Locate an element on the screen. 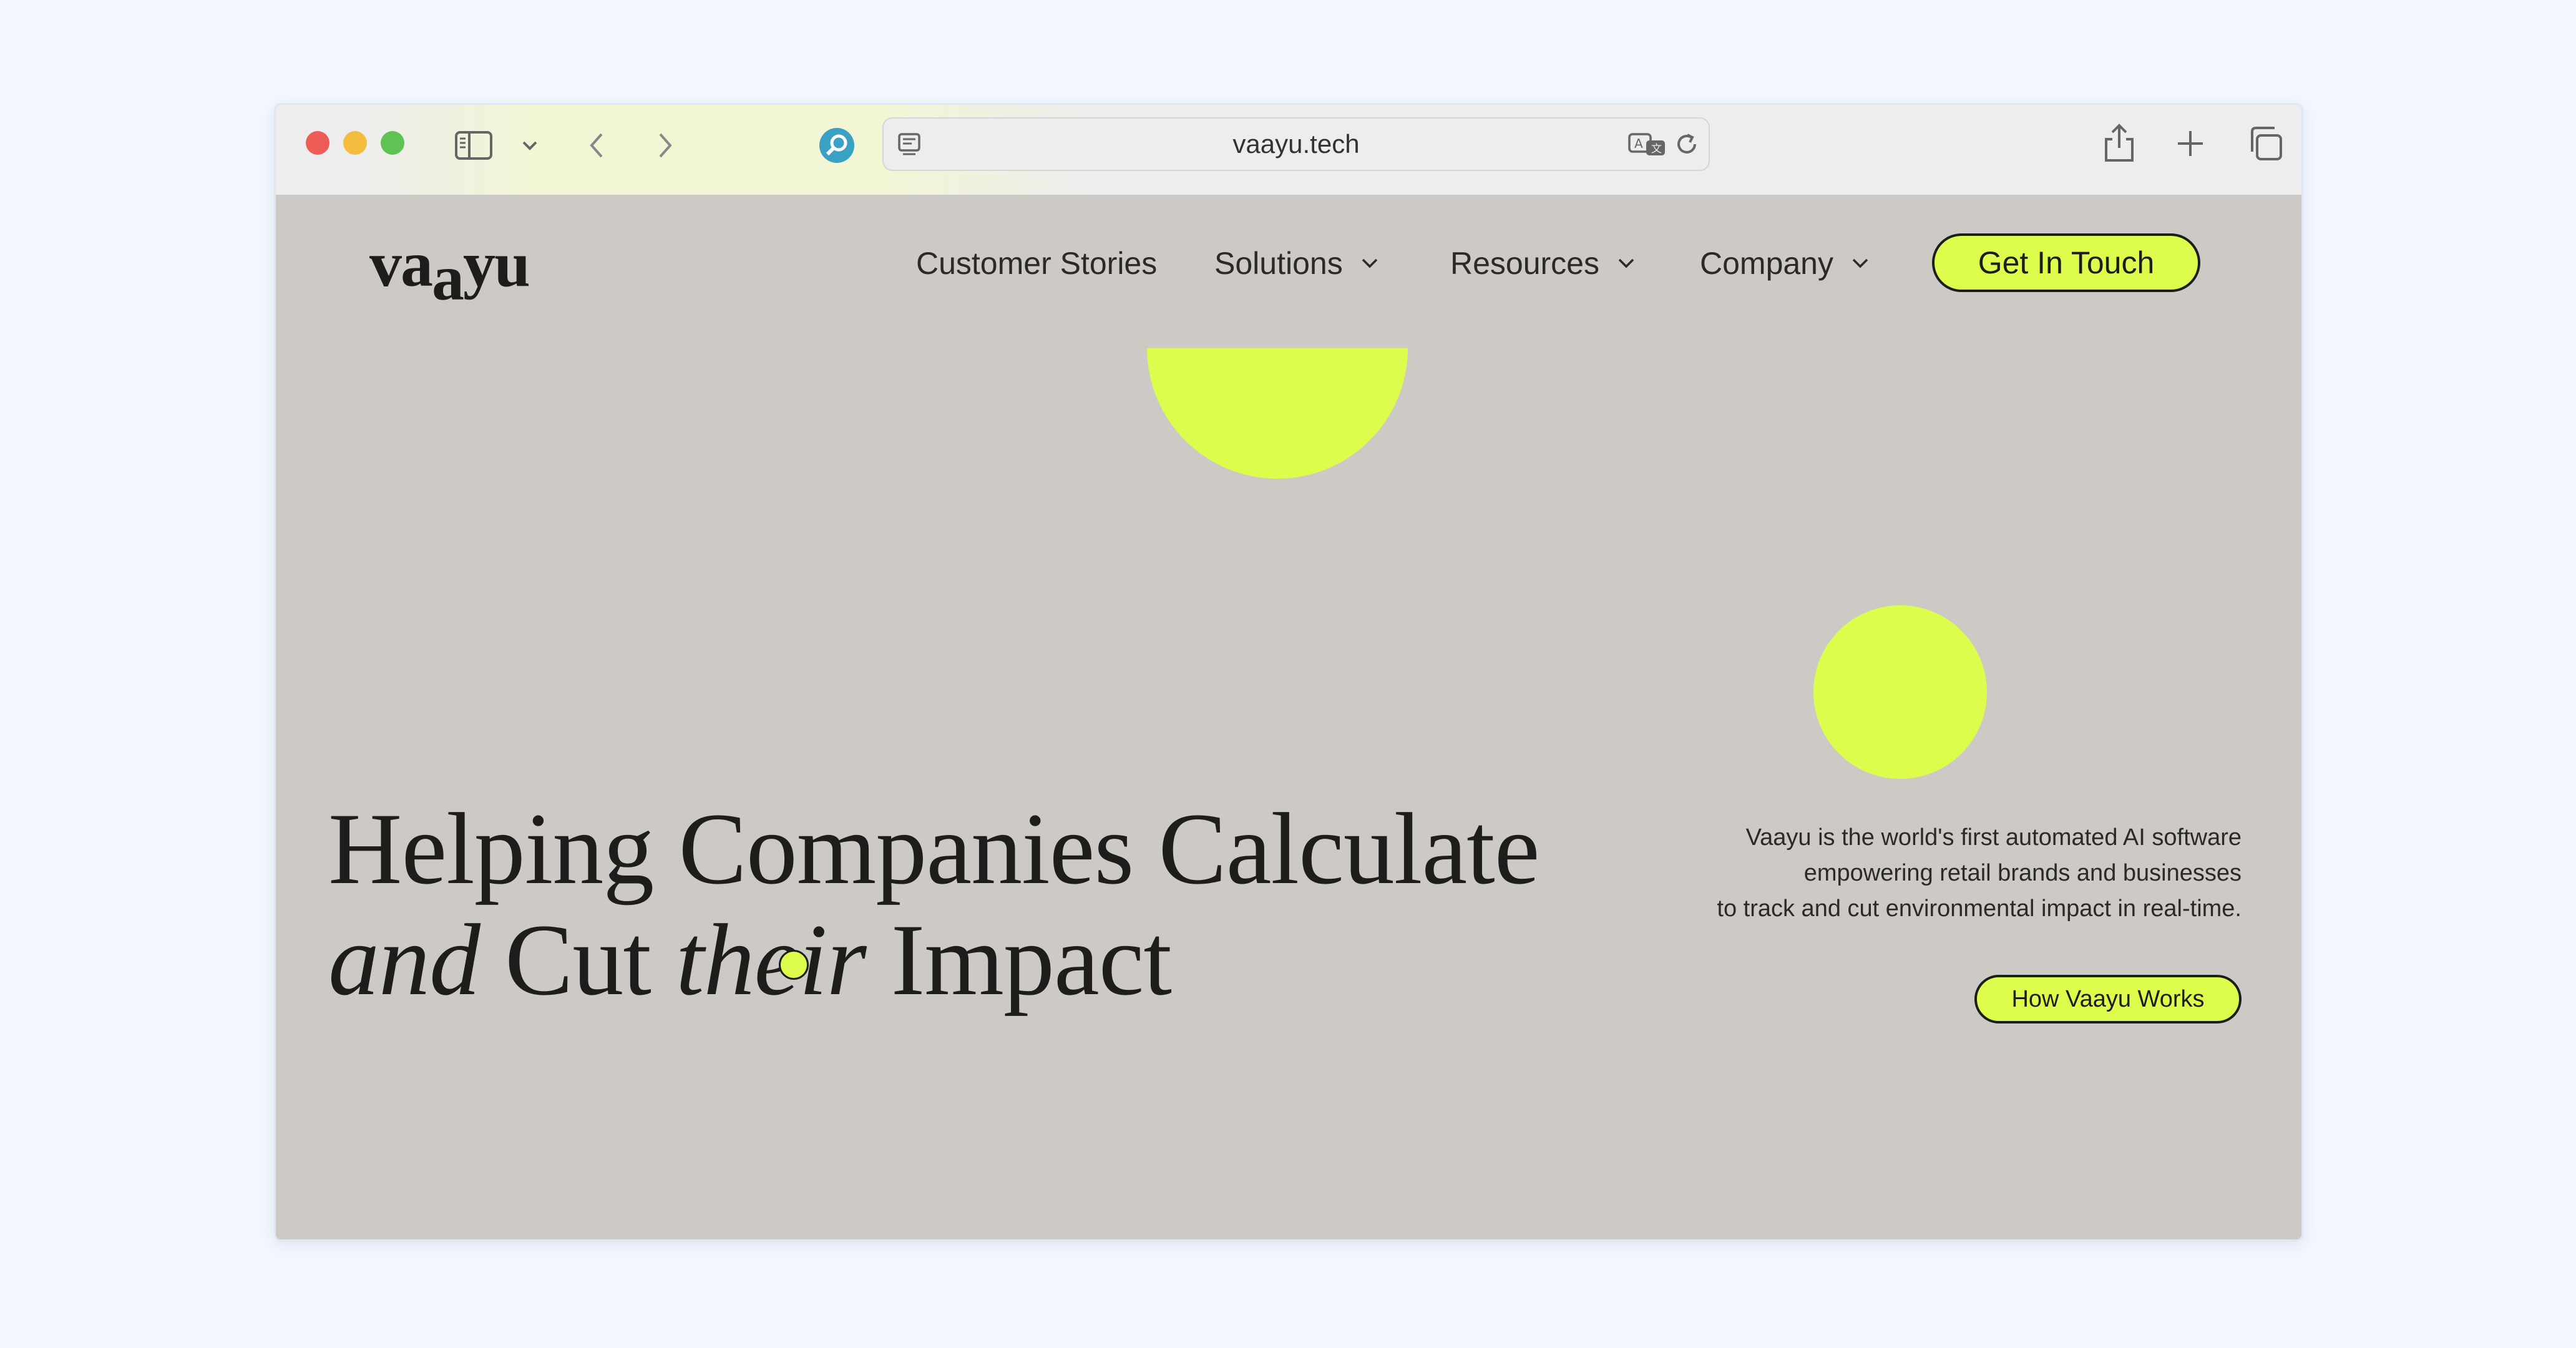 The image size is (2576, 1348). cursor-dot is located at coordinates (794, 965).